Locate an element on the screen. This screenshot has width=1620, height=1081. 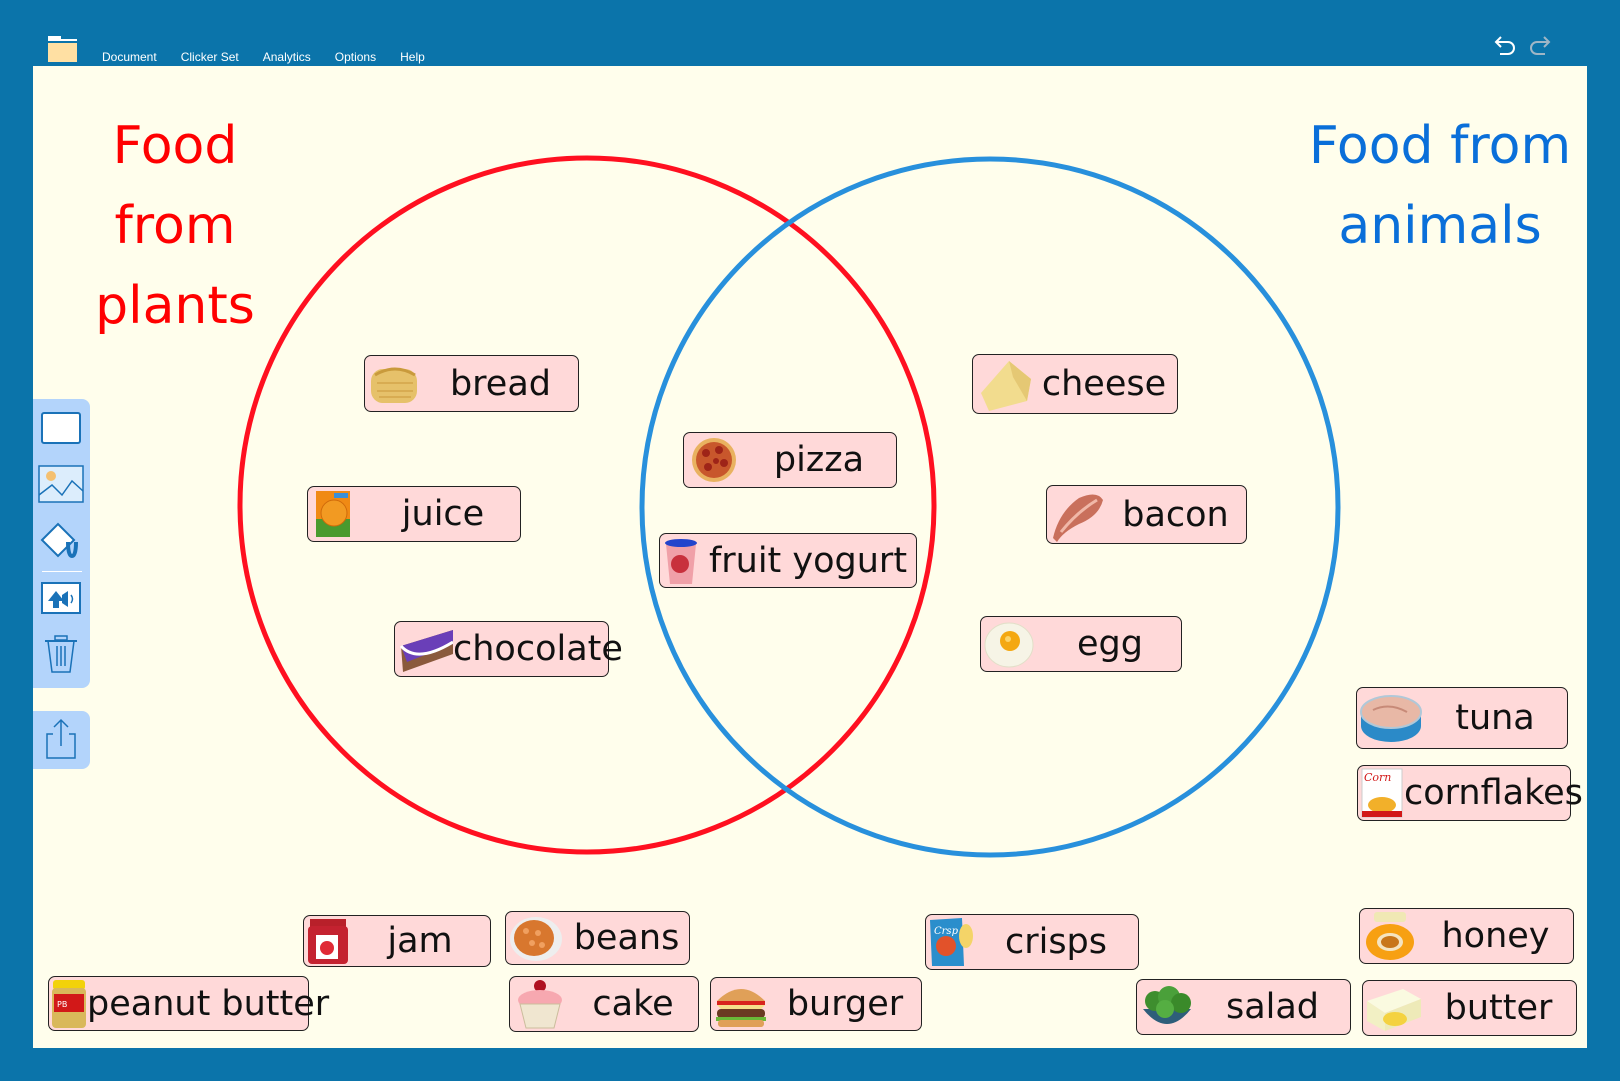
butter-icon is located at coordinates (1393, 1008).